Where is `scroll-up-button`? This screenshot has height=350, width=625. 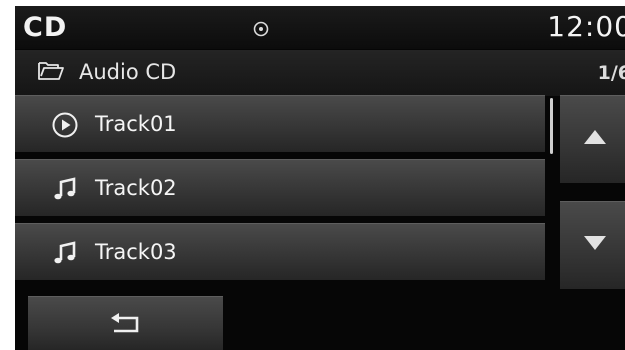
scroll-up-button is located at coordinates (592, 139).